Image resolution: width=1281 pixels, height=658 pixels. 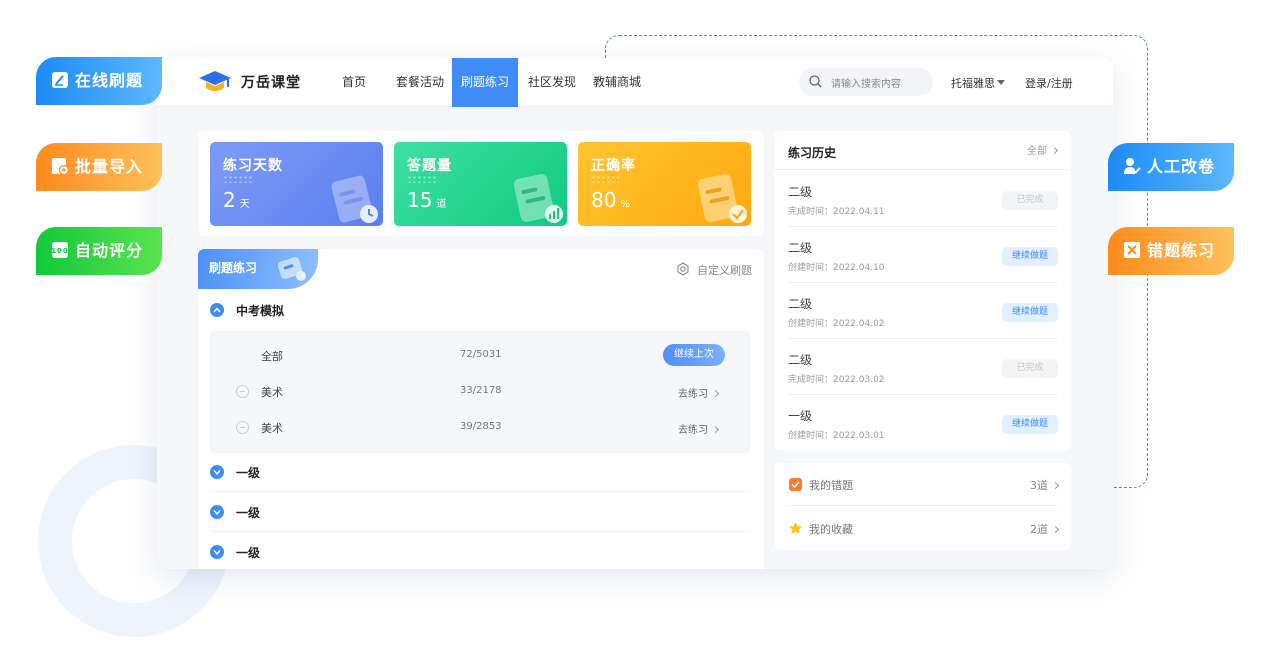 I want to click on history-time: 创建时间：2022.03.01, so click(x=836, y=436).